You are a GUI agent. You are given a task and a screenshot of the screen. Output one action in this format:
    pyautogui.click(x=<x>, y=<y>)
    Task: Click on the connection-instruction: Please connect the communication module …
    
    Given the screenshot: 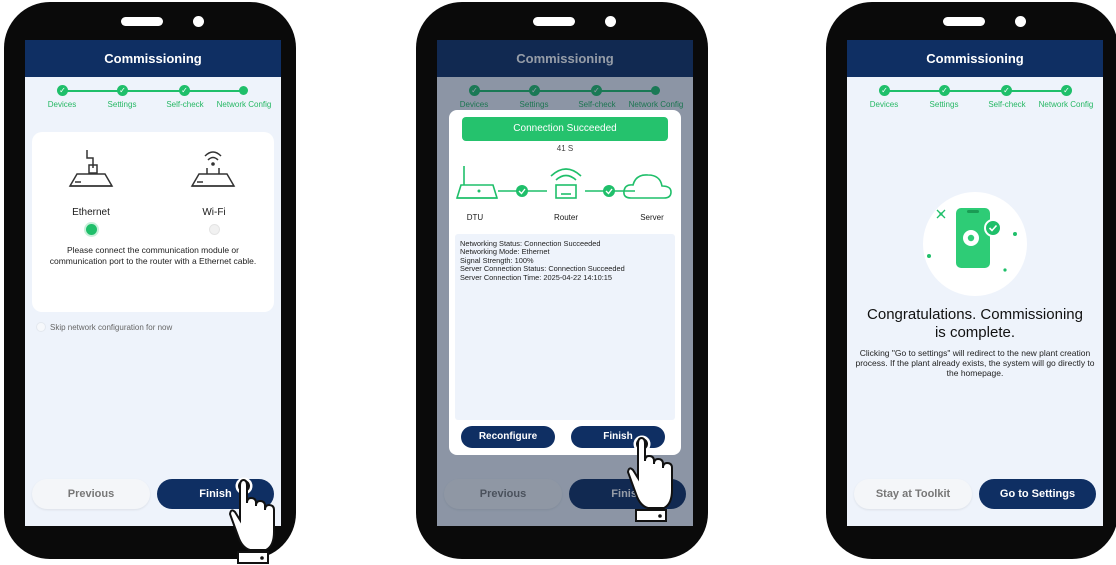 What is the action you would take?
    pyautogui.click(x=153, y=255)
    